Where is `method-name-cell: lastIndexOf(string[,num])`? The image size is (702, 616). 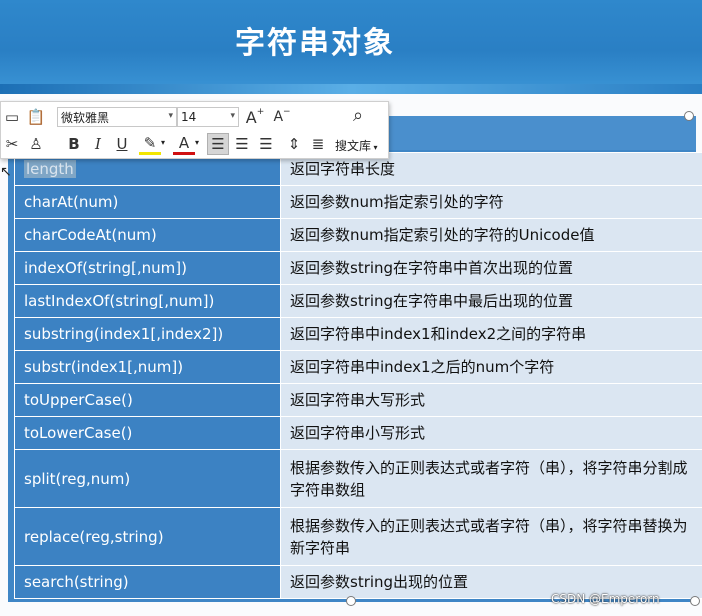 method-name-cell: lastIndexOf(string[,num]) is located at coordinates (147, 301).